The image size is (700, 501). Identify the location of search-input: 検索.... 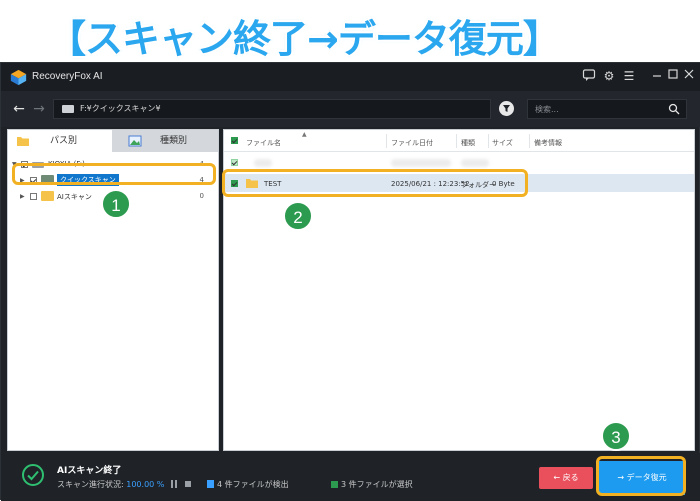
(607, 109).